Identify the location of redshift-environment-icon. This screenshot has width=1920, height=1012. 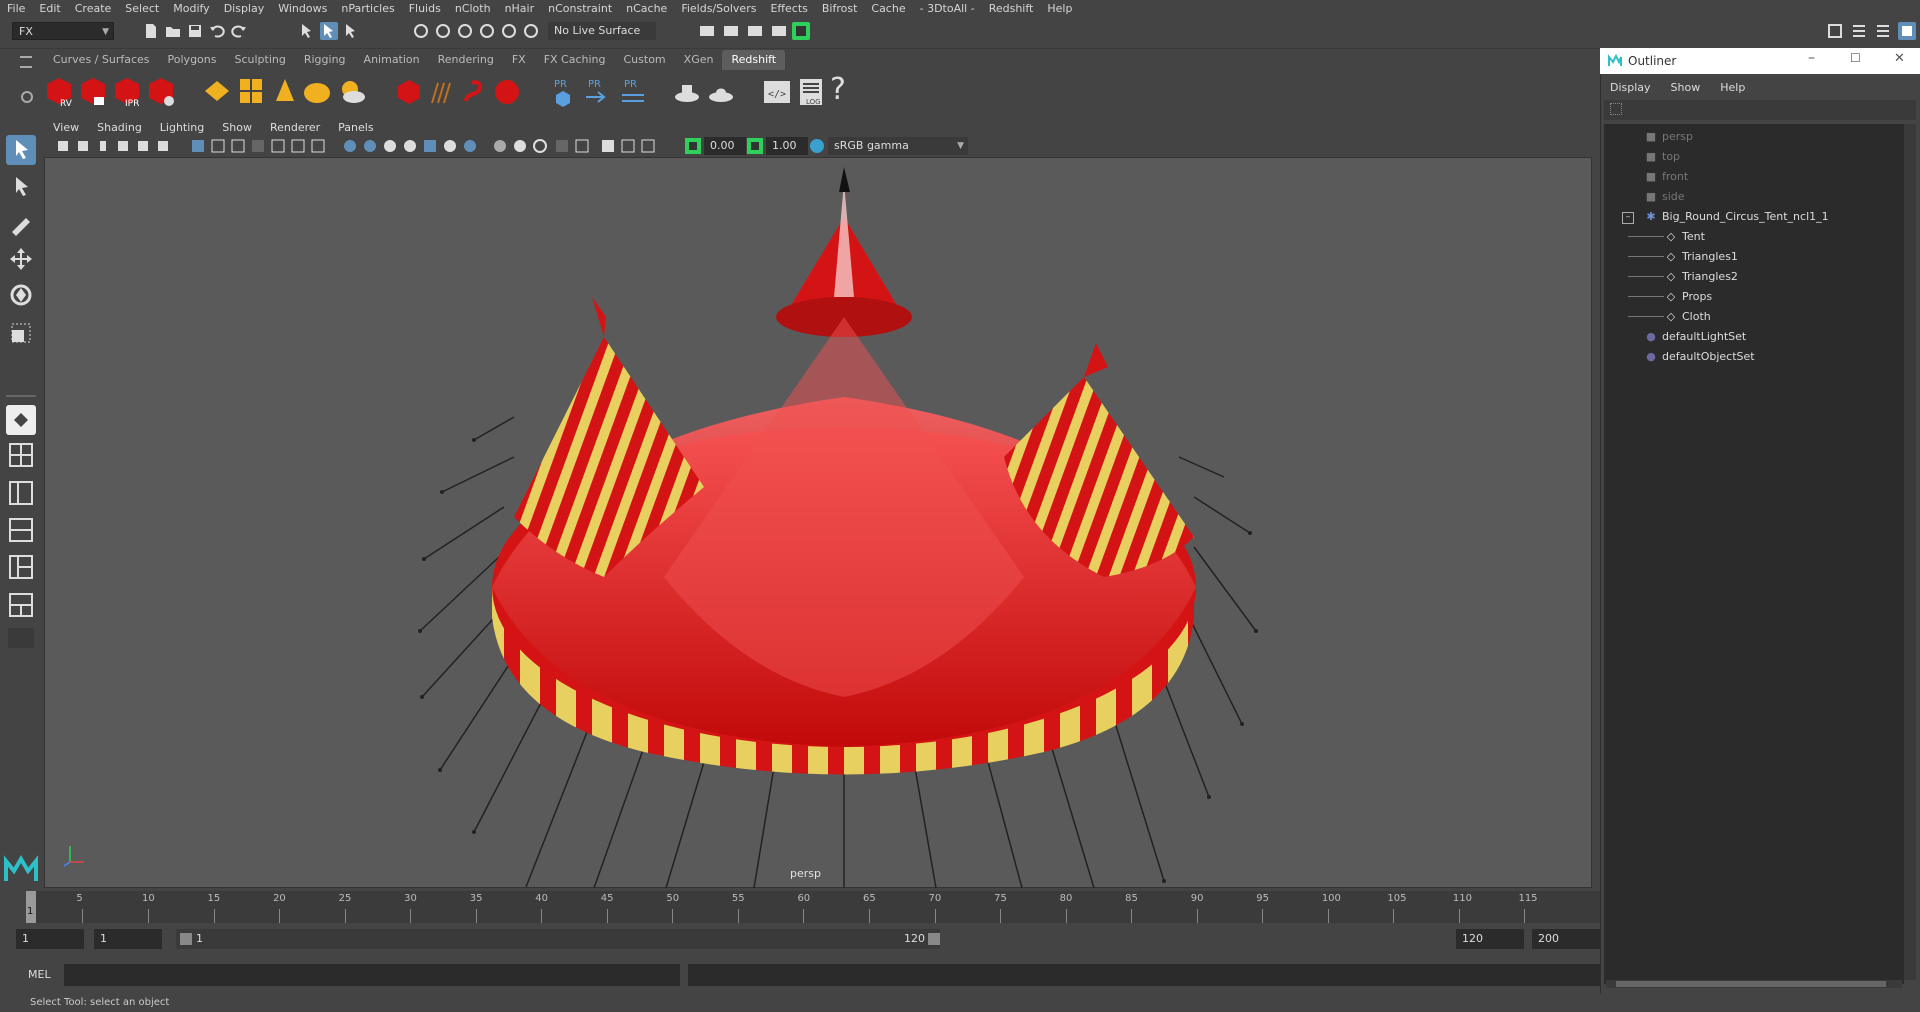
(721, 92).